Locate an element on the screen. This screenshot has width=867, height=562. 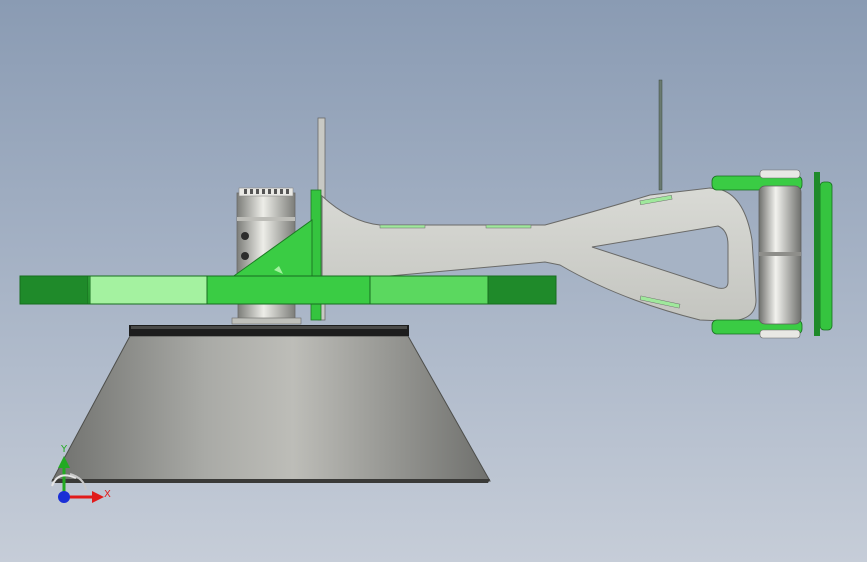
beam-panel-mid is located at coordinates (288, 290).